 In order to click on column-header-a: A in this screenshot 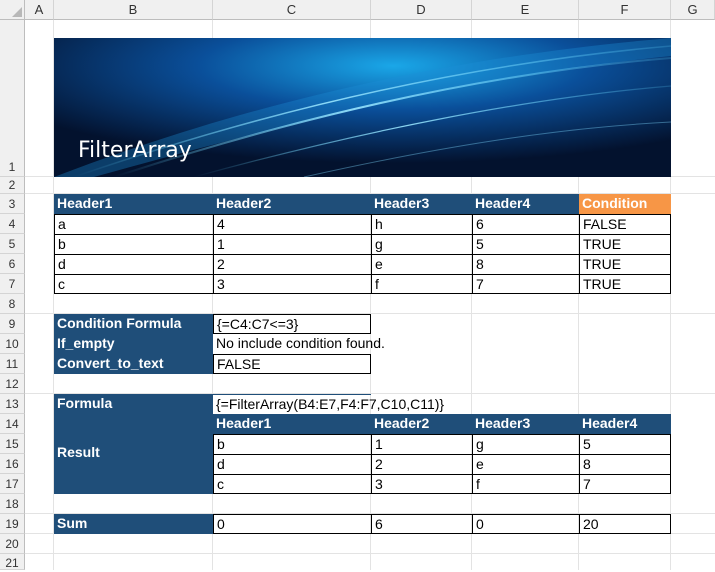, I will do `click(39, 10)`.